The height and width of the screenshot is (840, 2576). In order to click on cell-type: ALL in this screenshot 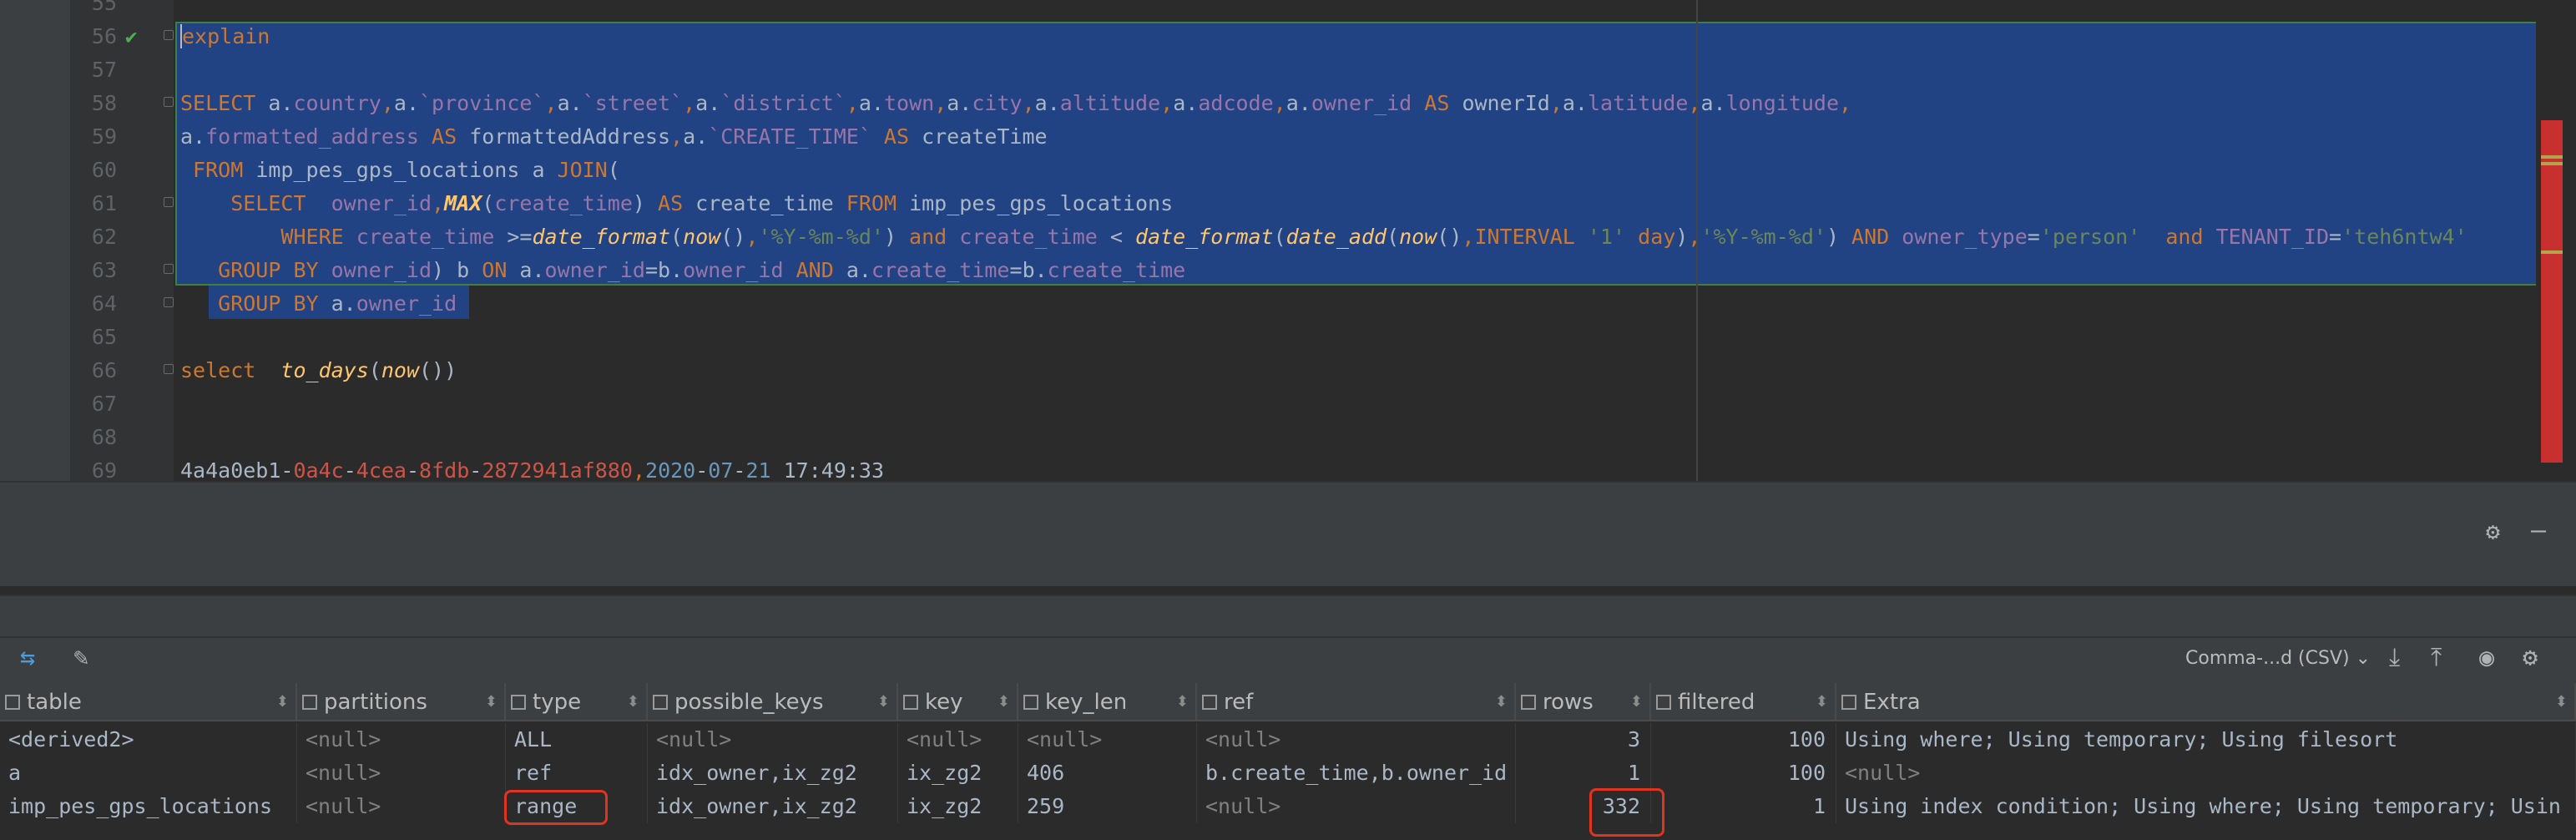, I will do `click(577, 740)`.